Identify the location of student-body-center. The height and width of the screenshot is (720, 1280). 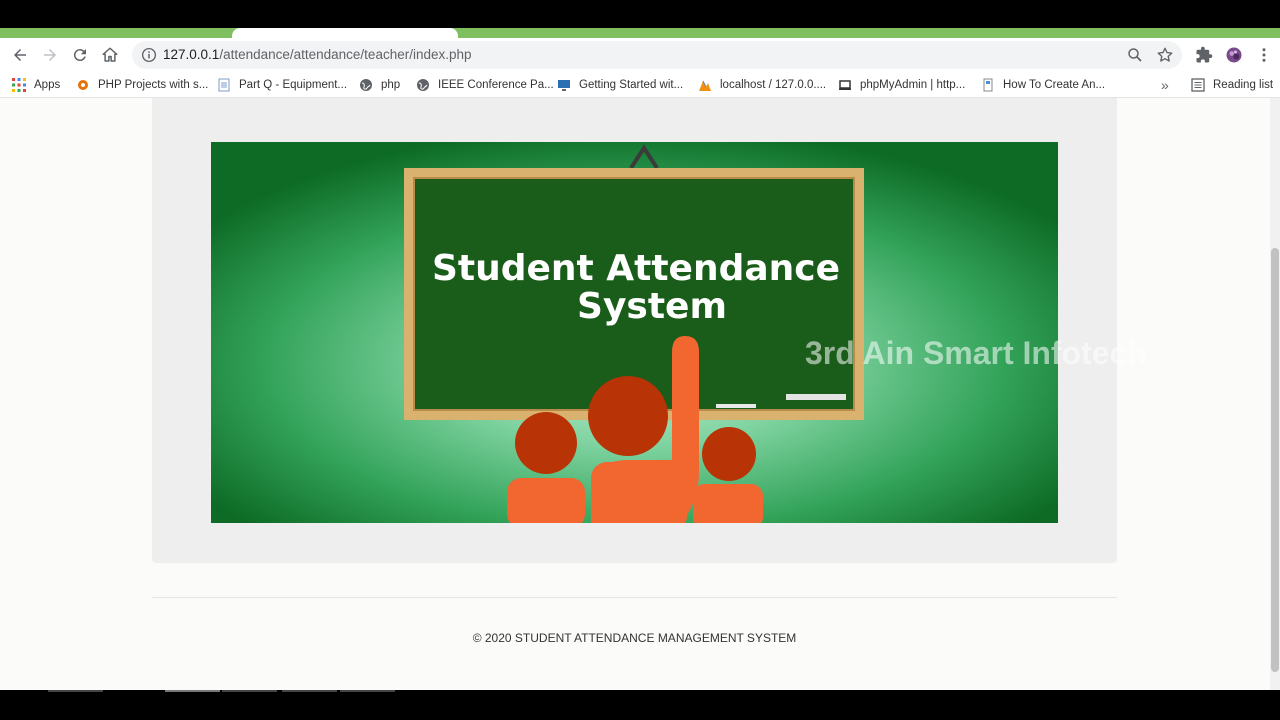
(639, 492).